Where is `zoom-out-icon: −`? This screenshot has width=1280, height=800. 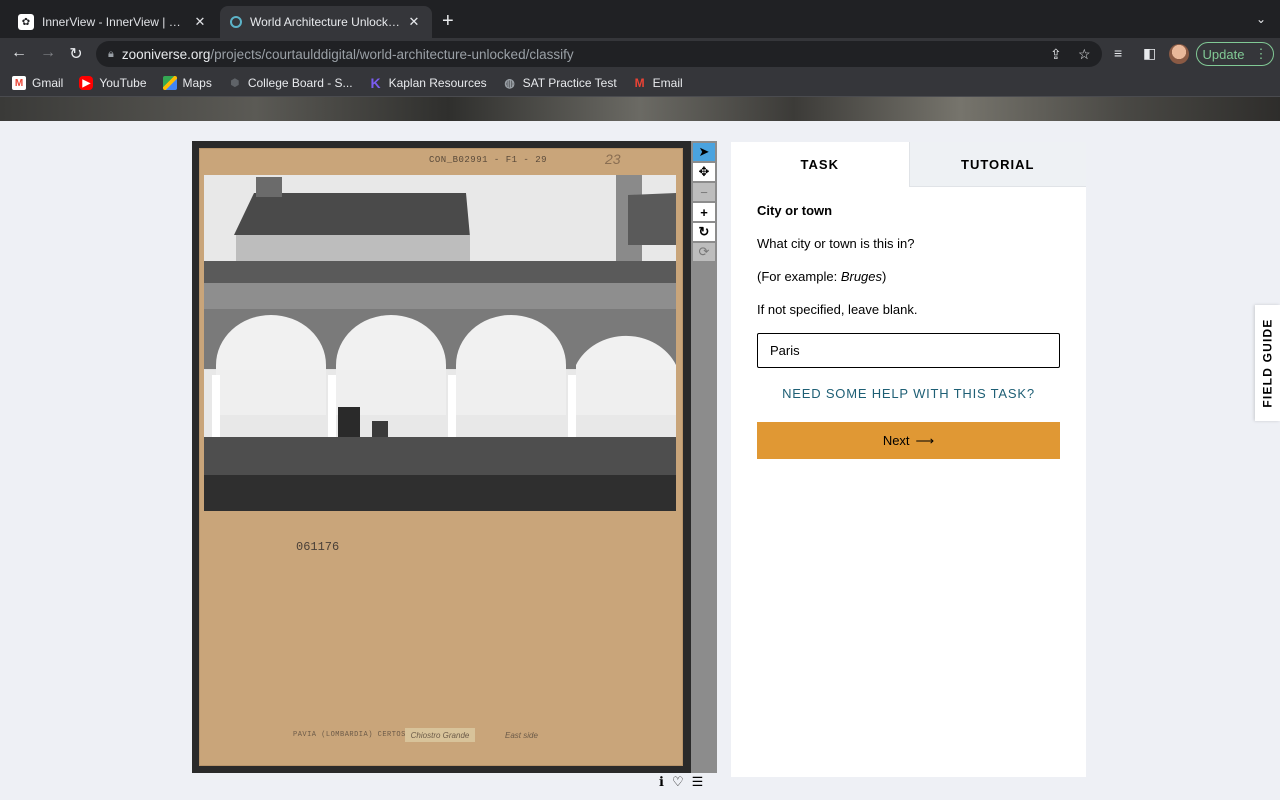 zoom-out-icon: − is located at coordinates (704, 192).